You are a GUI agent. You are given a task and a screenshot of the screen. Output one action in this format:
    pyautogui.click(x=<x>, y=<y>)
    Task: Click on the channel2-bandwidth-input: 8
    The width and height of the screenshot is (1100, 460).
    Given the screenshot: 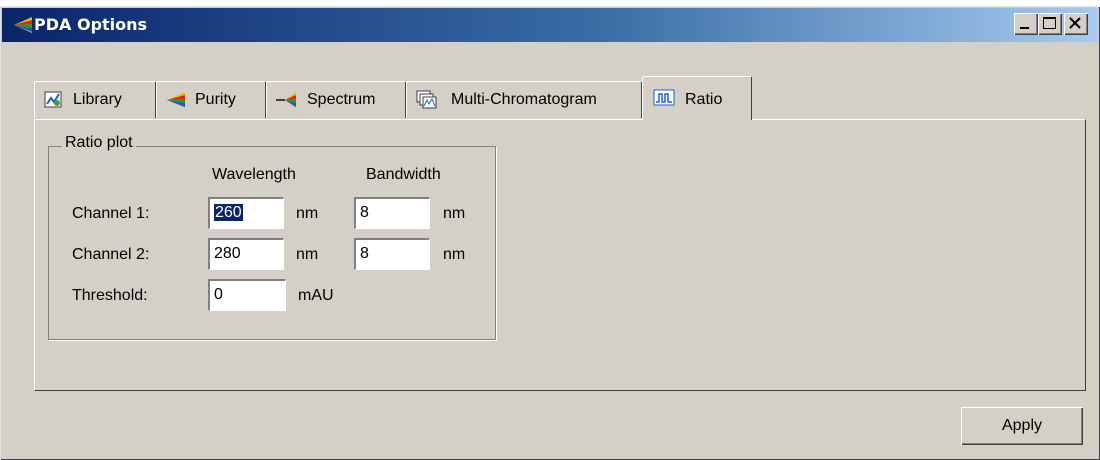 What is the action you would take?
    pyautogui.click(x=392, y=254)
    